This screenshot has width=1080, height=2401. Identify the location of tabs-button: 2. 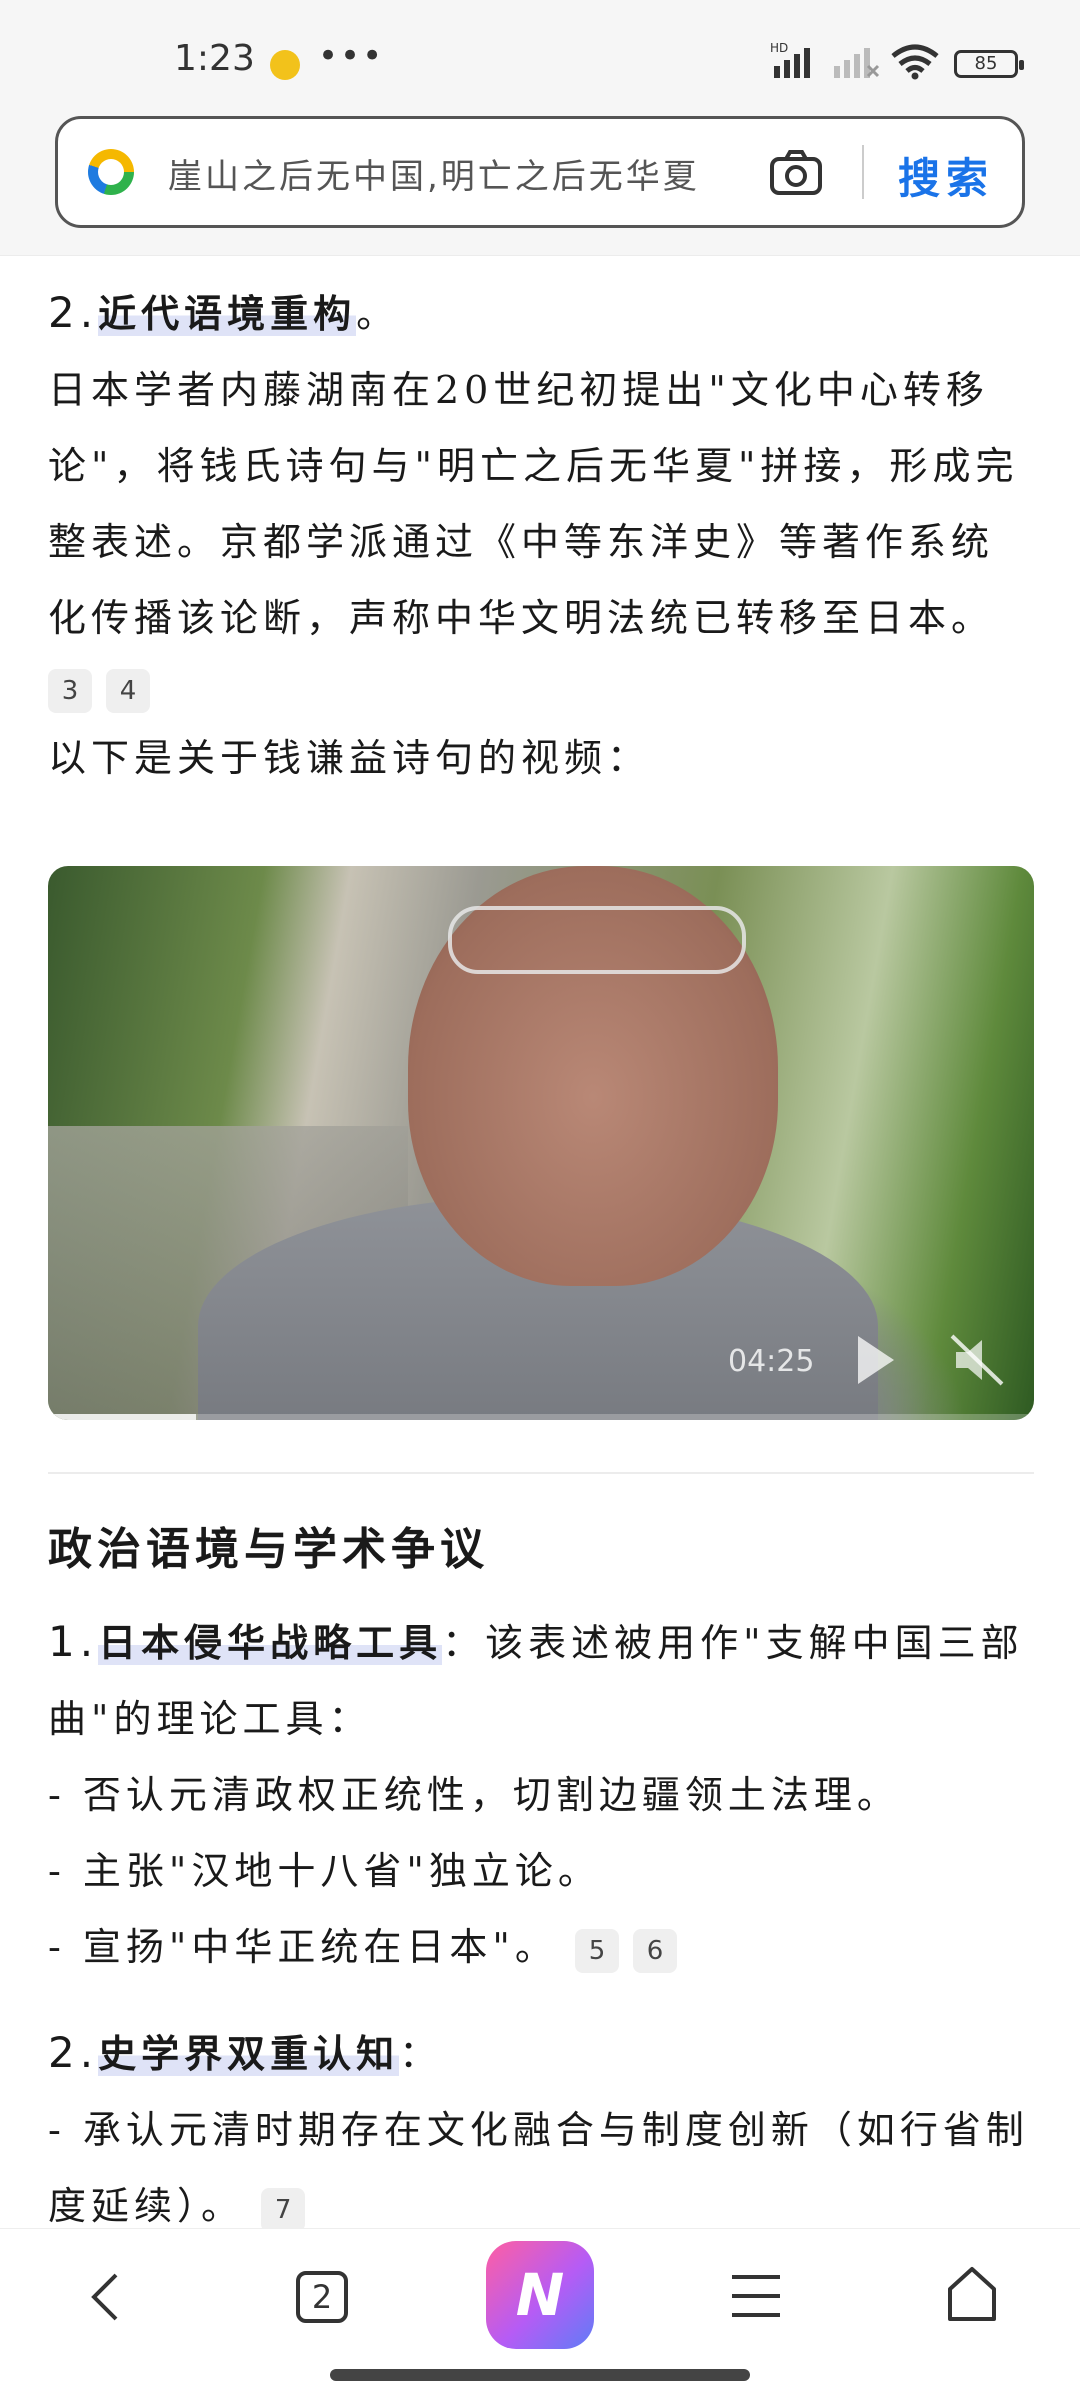
(322, 2297).